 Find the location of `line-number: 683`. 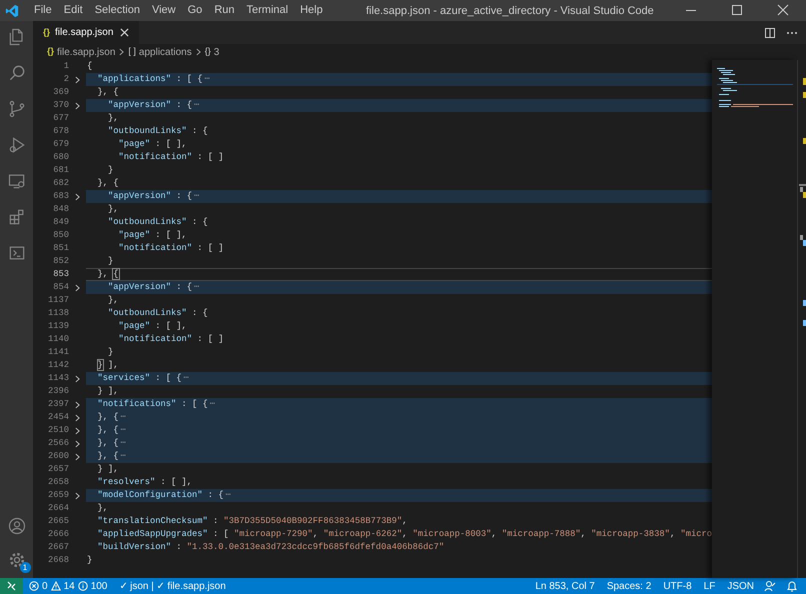

line-number: 683 is located at coordinates (60, 196).